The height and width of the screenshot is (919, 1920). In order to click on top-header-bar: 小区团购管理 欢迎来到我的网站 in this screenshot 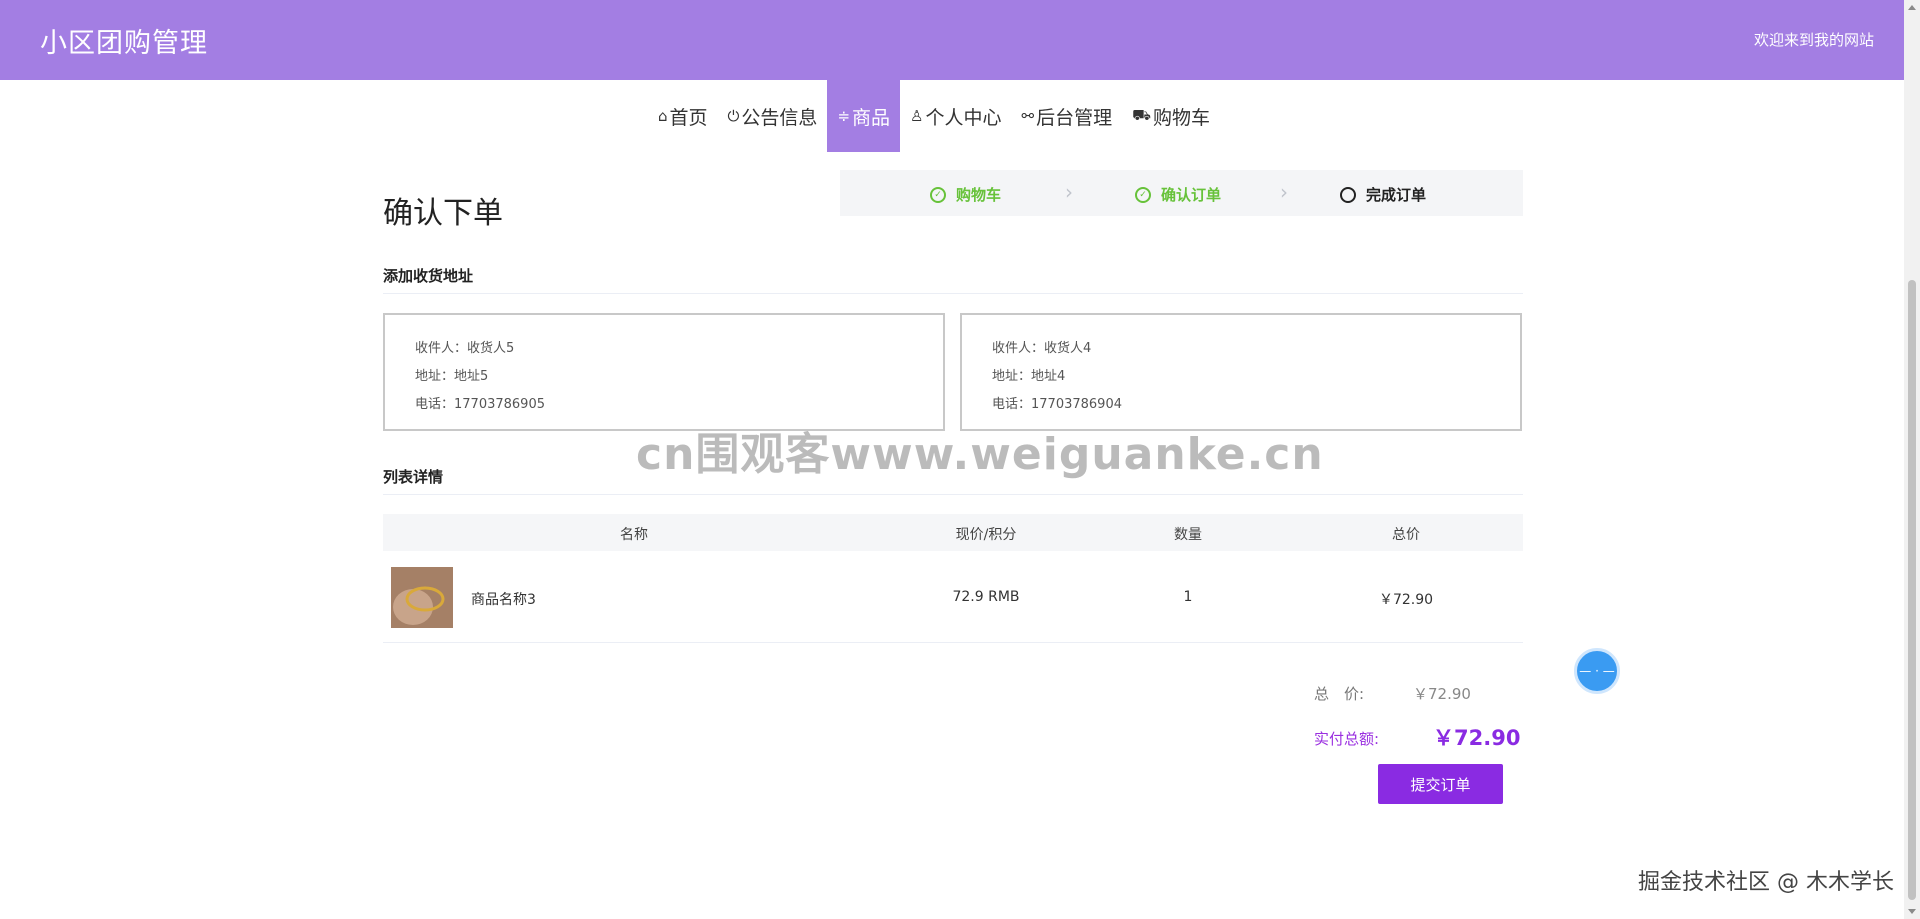, I will do `click(952, 40)`.